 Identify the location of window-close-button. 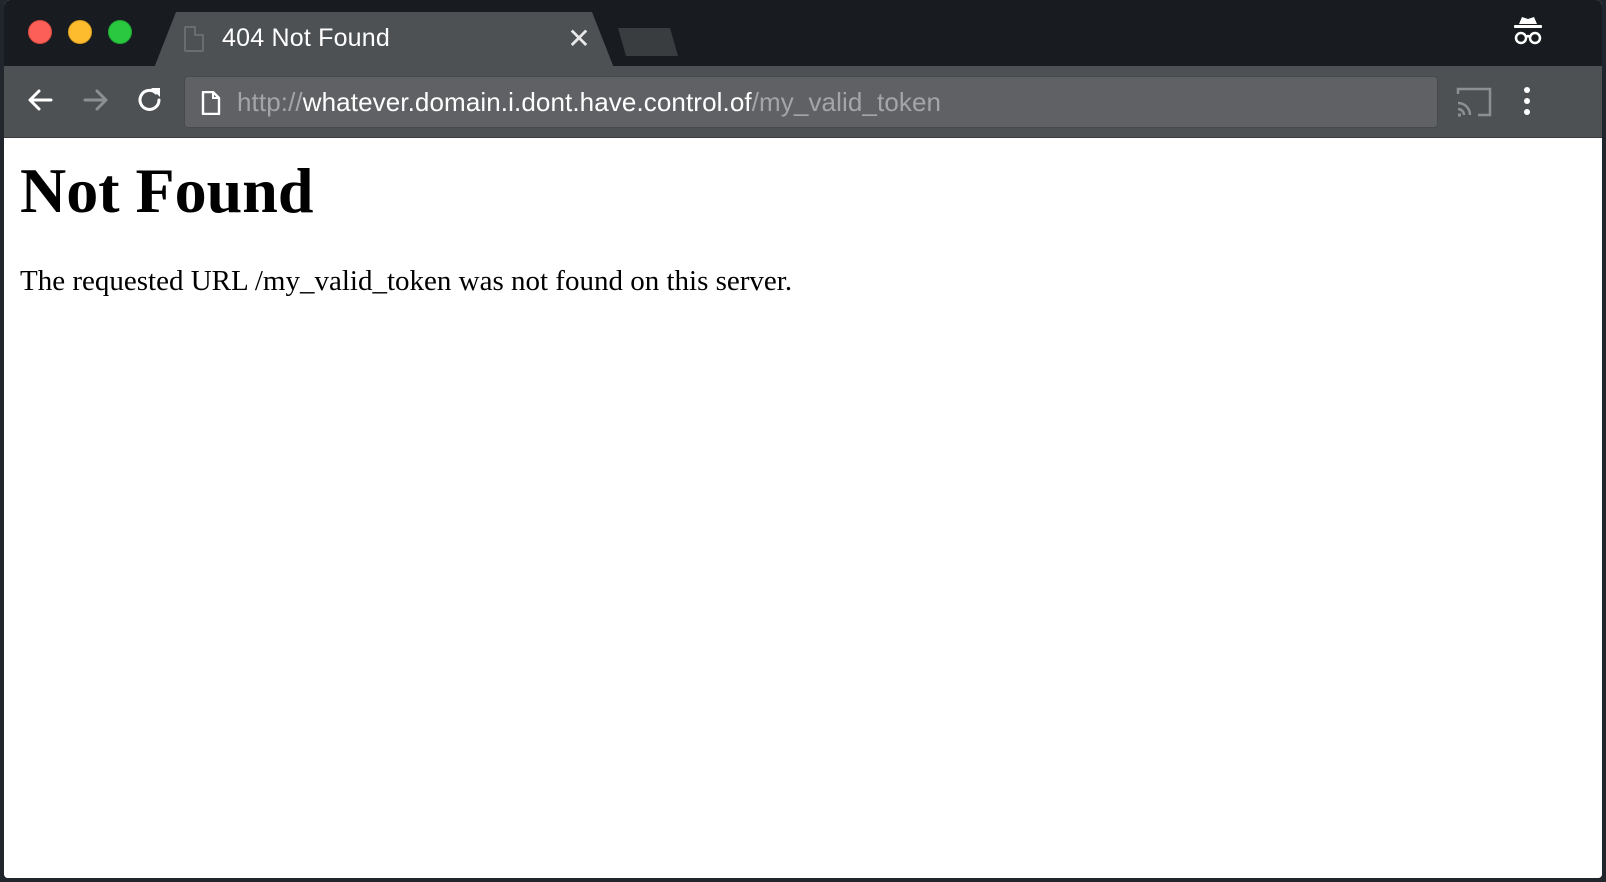
(40, 32).